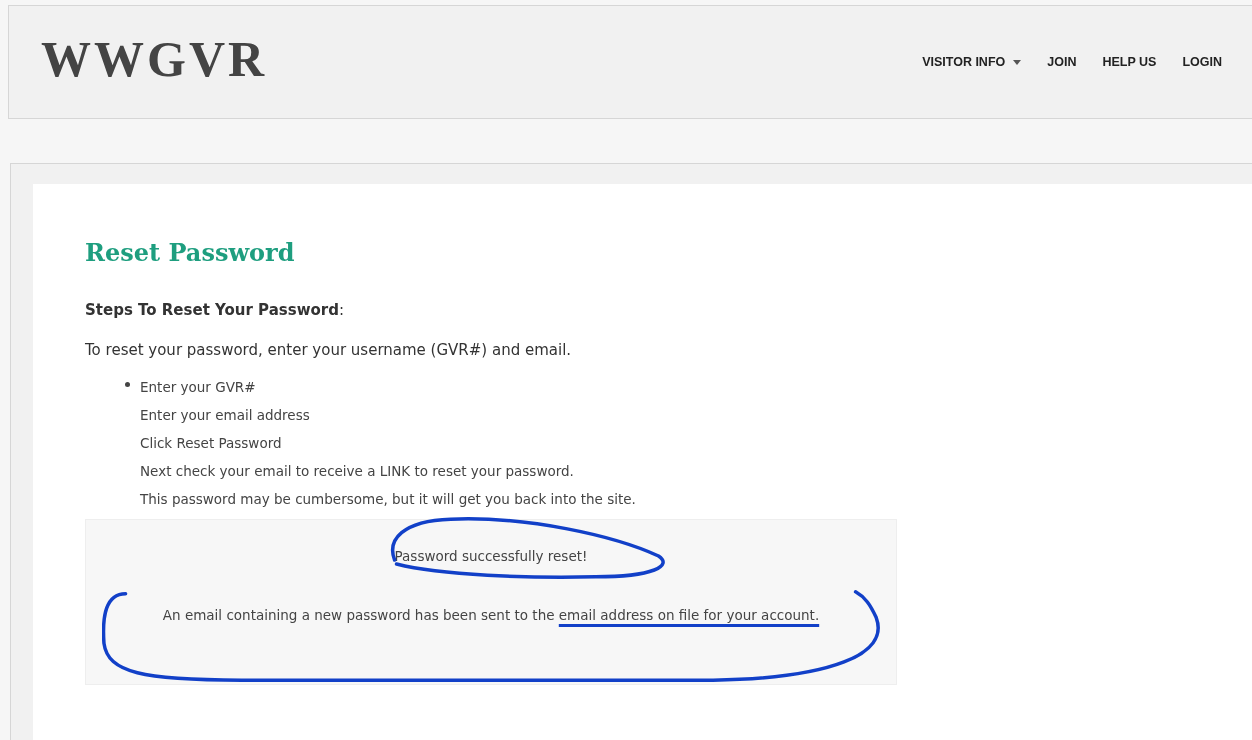  What do you see at coordinates (388, 499) in the screenshot?
I see `step-text: This password may be cumbersome, but it will get you back into the site.` at bounding box center [388, 499].